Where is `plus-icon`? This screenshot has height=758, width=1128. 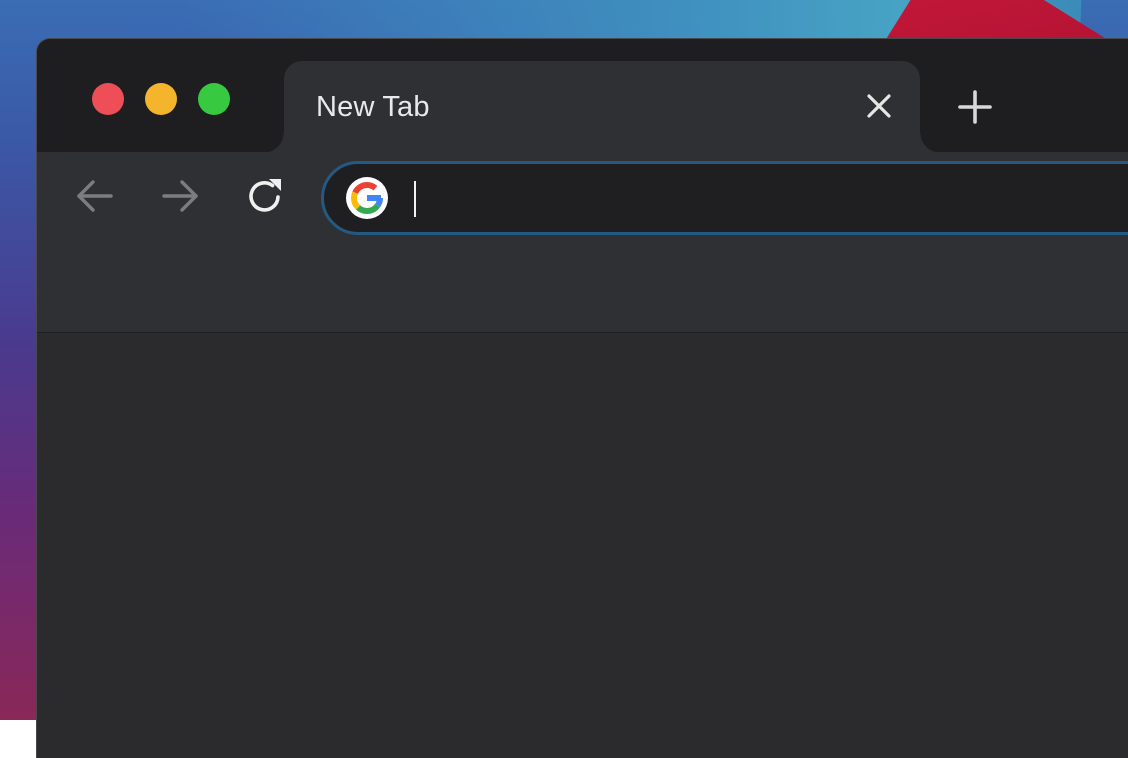
plus-icon is located at coordinates (975, 107).